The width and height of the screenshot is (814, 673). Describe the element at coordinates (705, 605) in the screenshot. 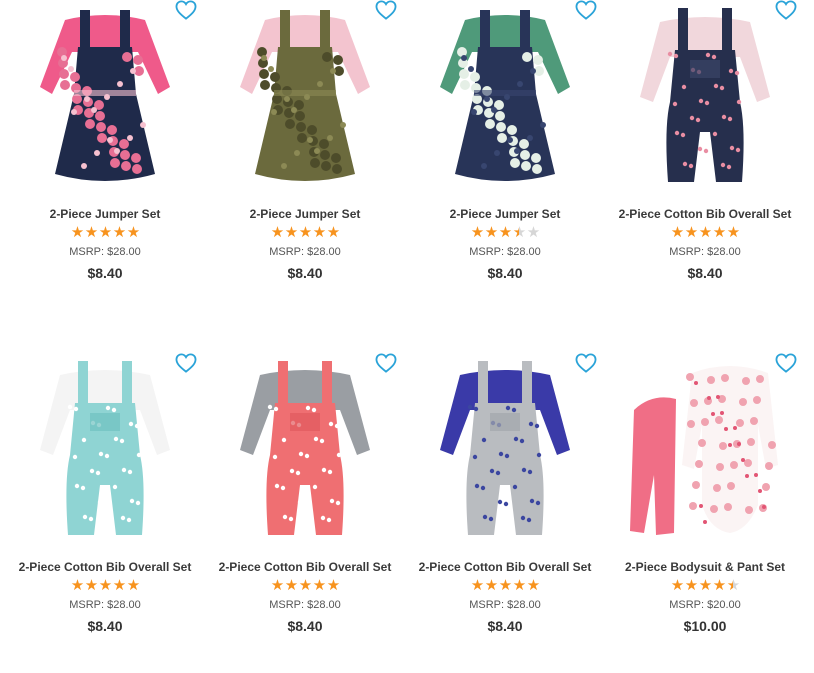

I see `product-msrp: MSRP: $20.00` at that location.